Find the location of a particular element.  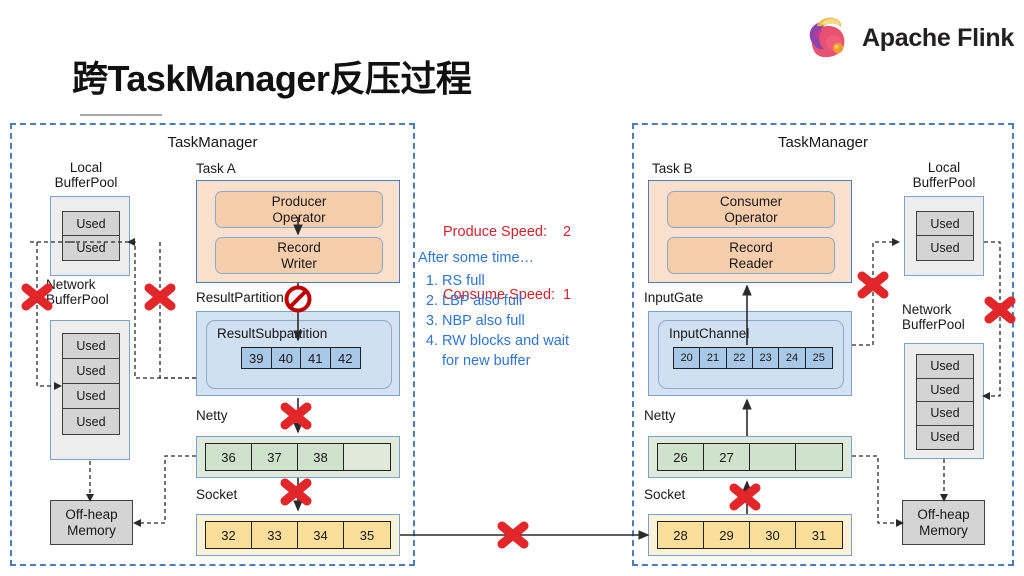

left-offheap-memory-box: Off-heap Memory is located at coordinates (91, 522).